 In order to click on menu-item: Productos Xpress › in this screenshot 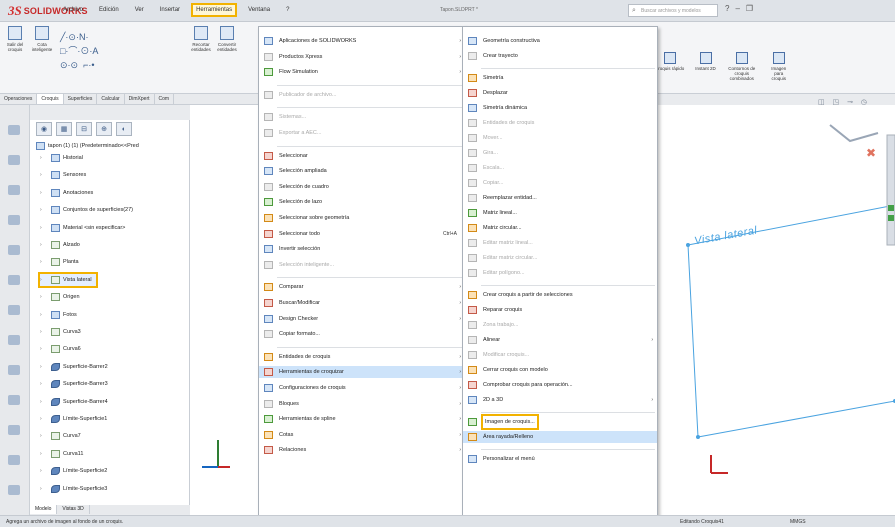, I will do `click(362, 57)`.